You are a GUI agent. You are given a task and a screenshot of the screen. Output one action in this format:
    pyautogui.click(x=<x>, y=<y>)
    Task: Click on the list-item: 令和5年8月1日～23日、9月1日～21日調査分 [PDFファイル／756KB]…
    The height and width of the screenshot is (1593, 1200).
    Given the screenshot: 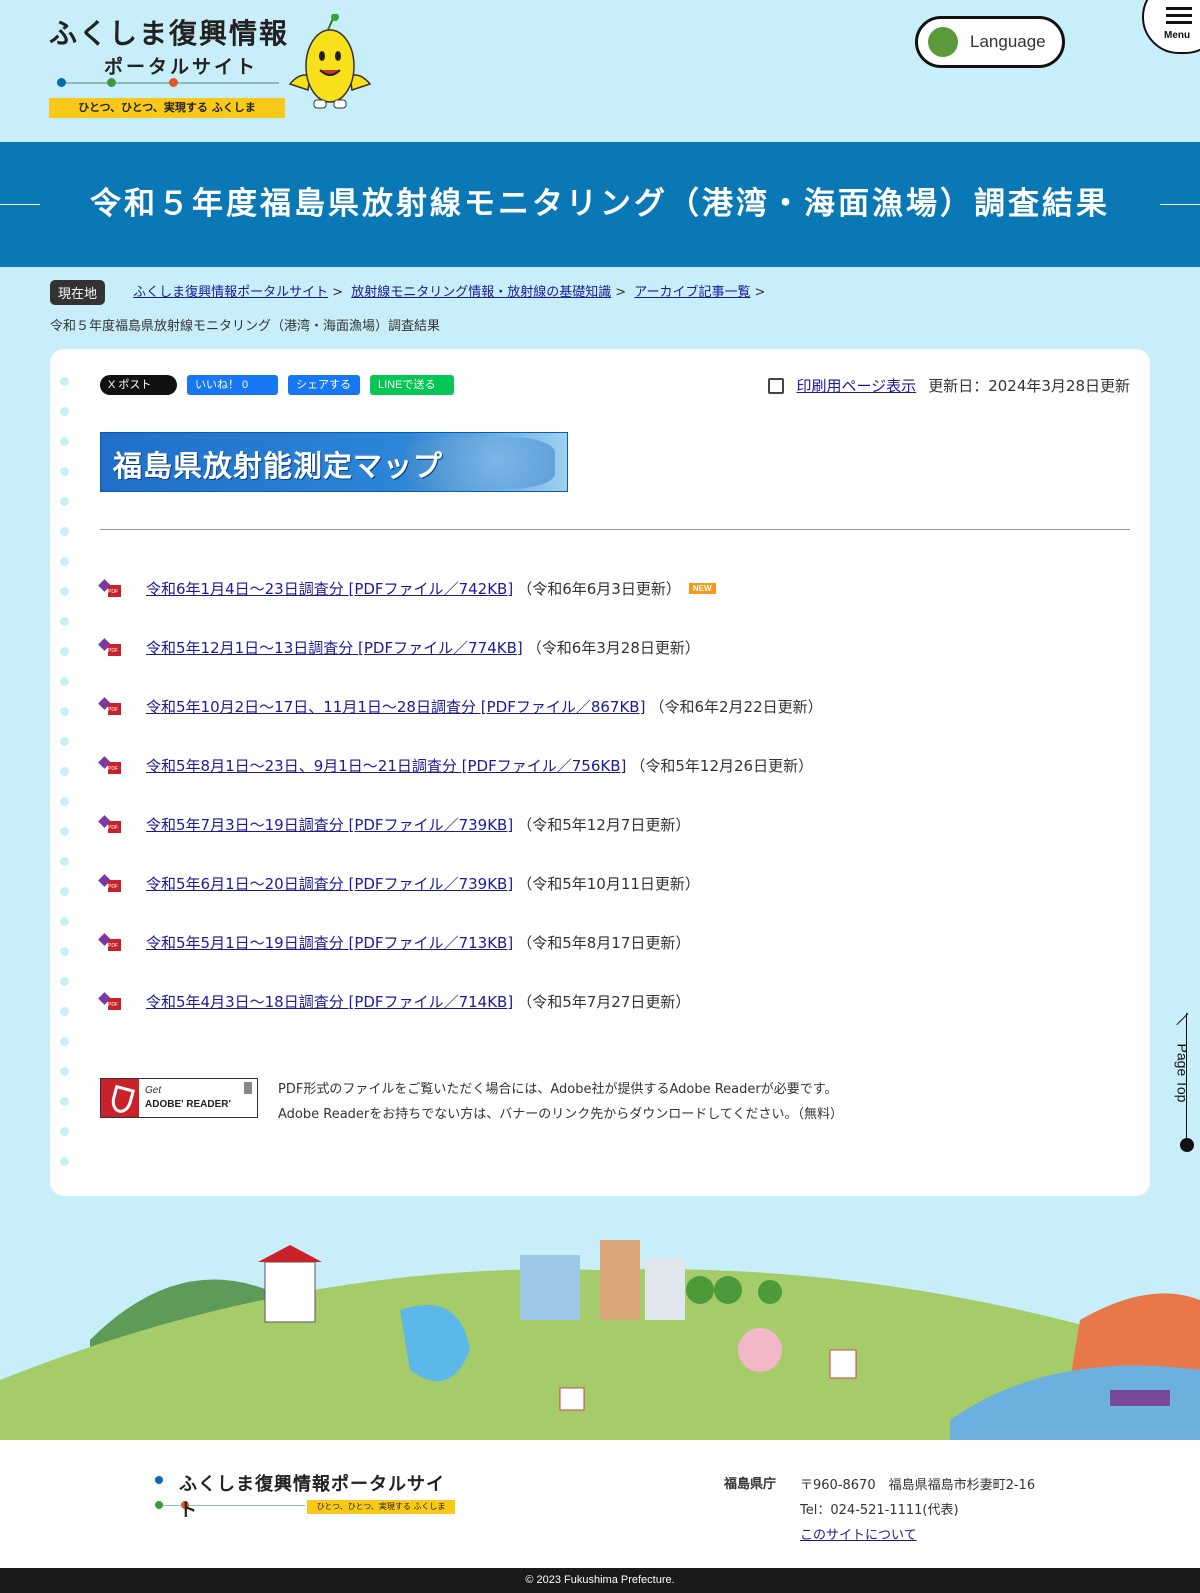 What is the action you would take?
    pyautogui.click(x=614, y=765)
    